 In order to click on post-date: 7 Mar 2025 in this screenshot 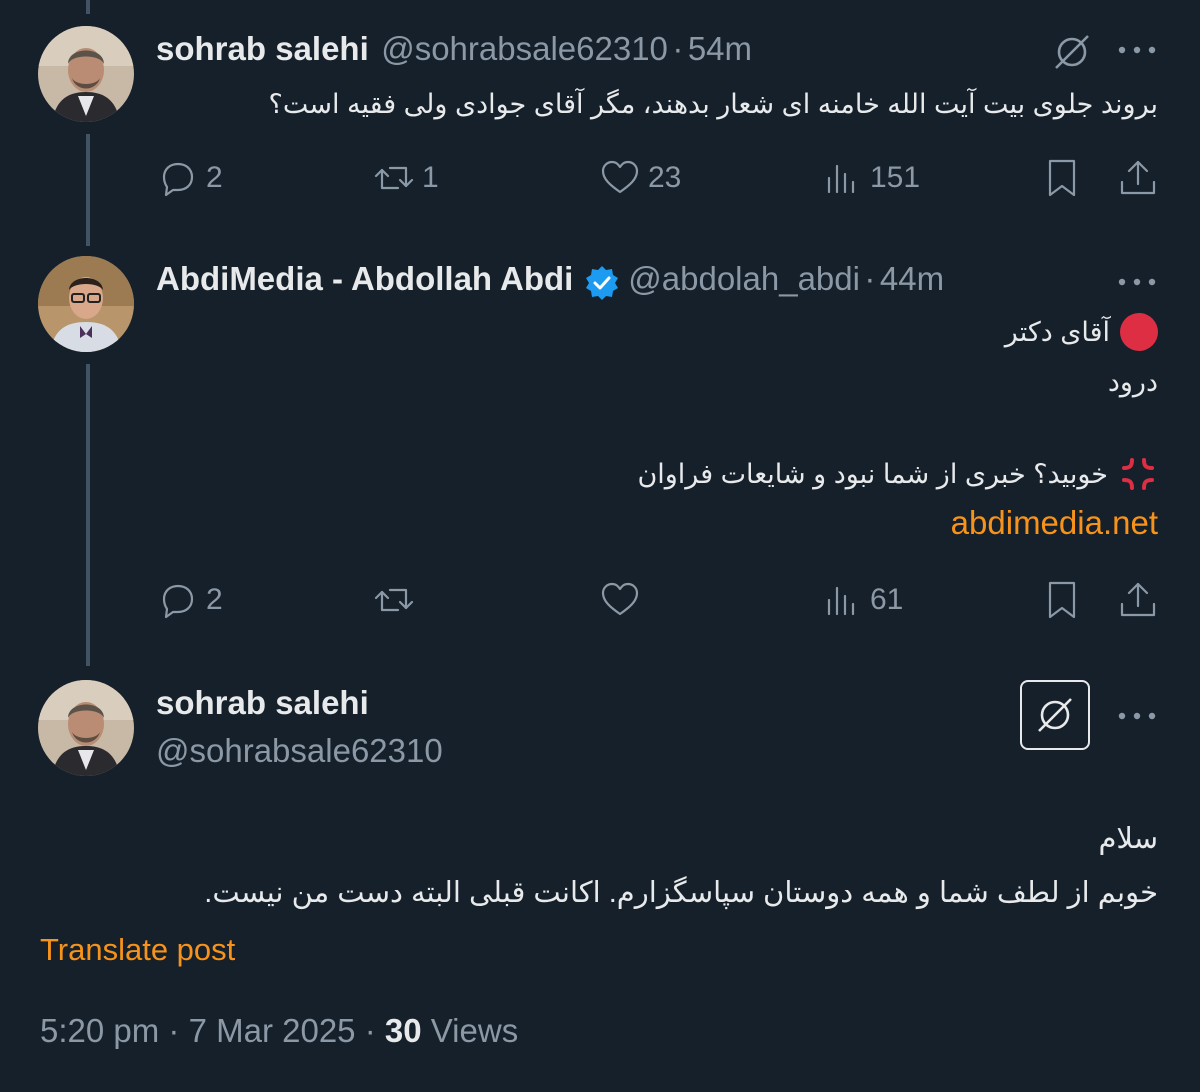, I will do `click(272, 1030)`.